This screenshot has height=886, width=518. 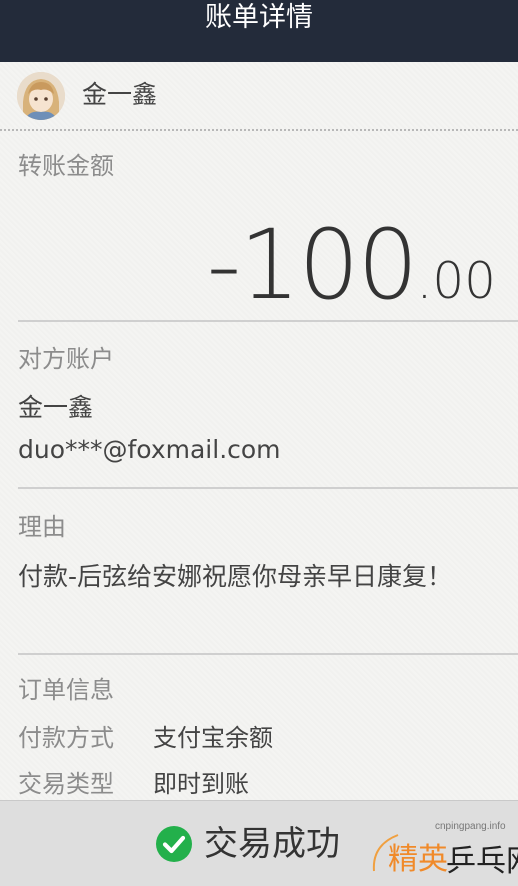 I want to click on watermark-url: cnpingpang.info, so click(x=470, y=826).